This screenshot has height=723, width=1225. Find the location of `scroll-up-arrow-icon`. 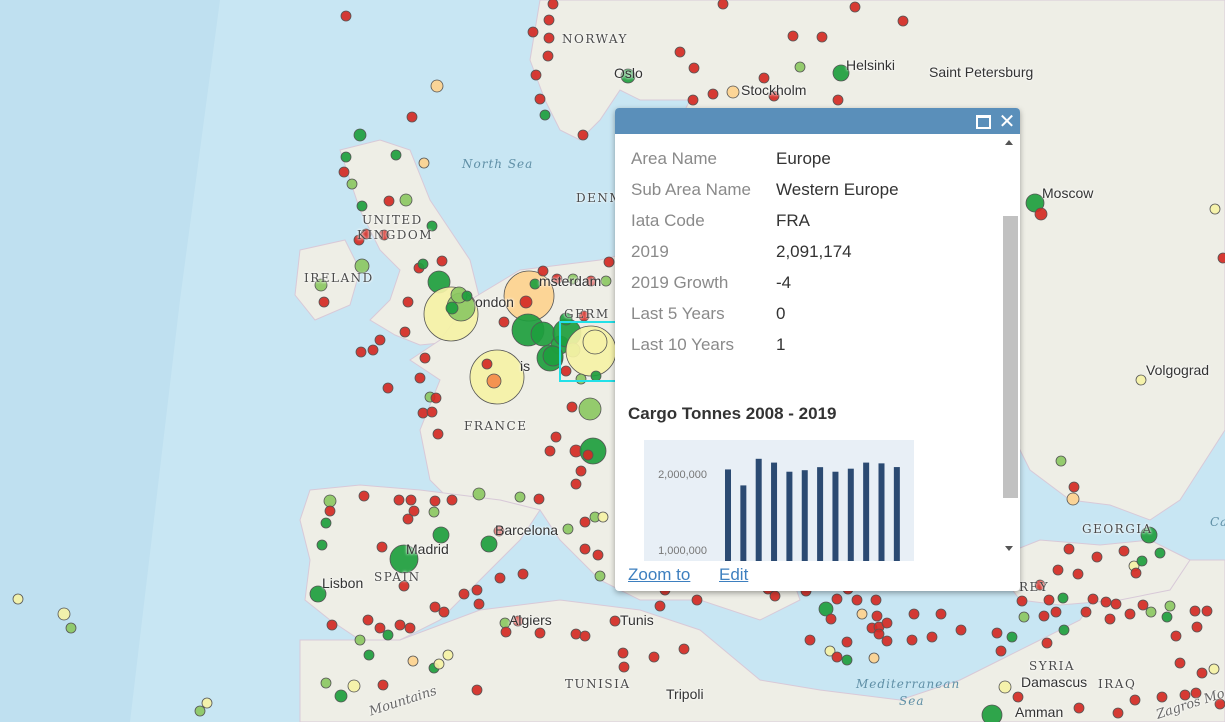

scroll-up-arrow-icon is located at coordinates (1009, 142).